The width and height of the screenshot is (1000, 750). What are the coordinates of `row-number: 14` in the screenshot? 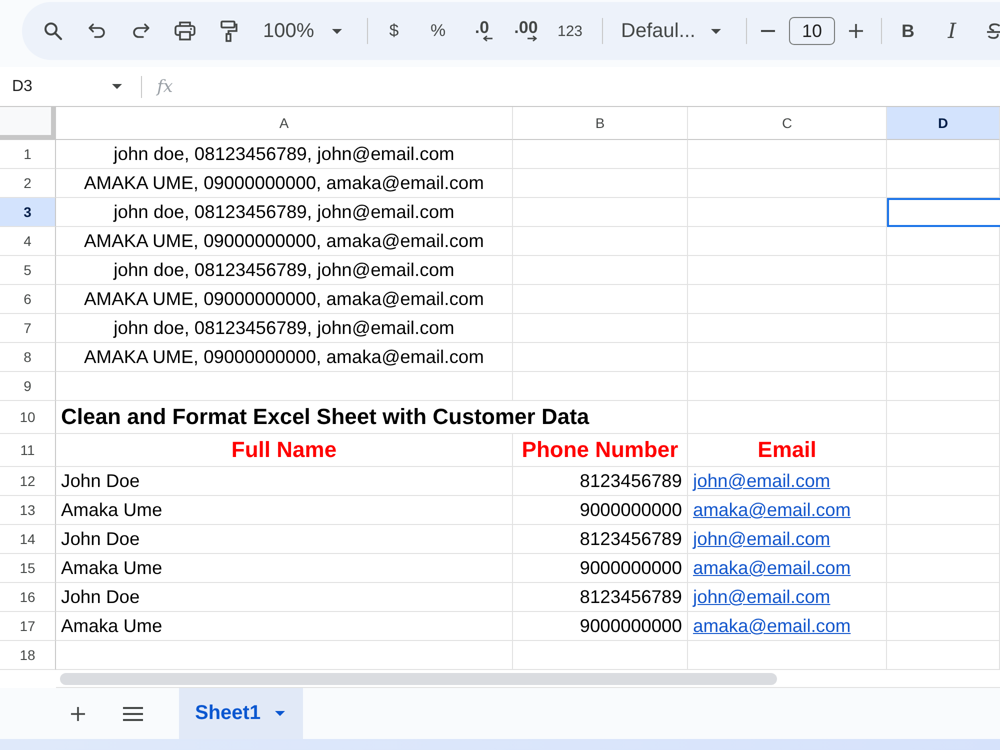 It's located at (28, 539).